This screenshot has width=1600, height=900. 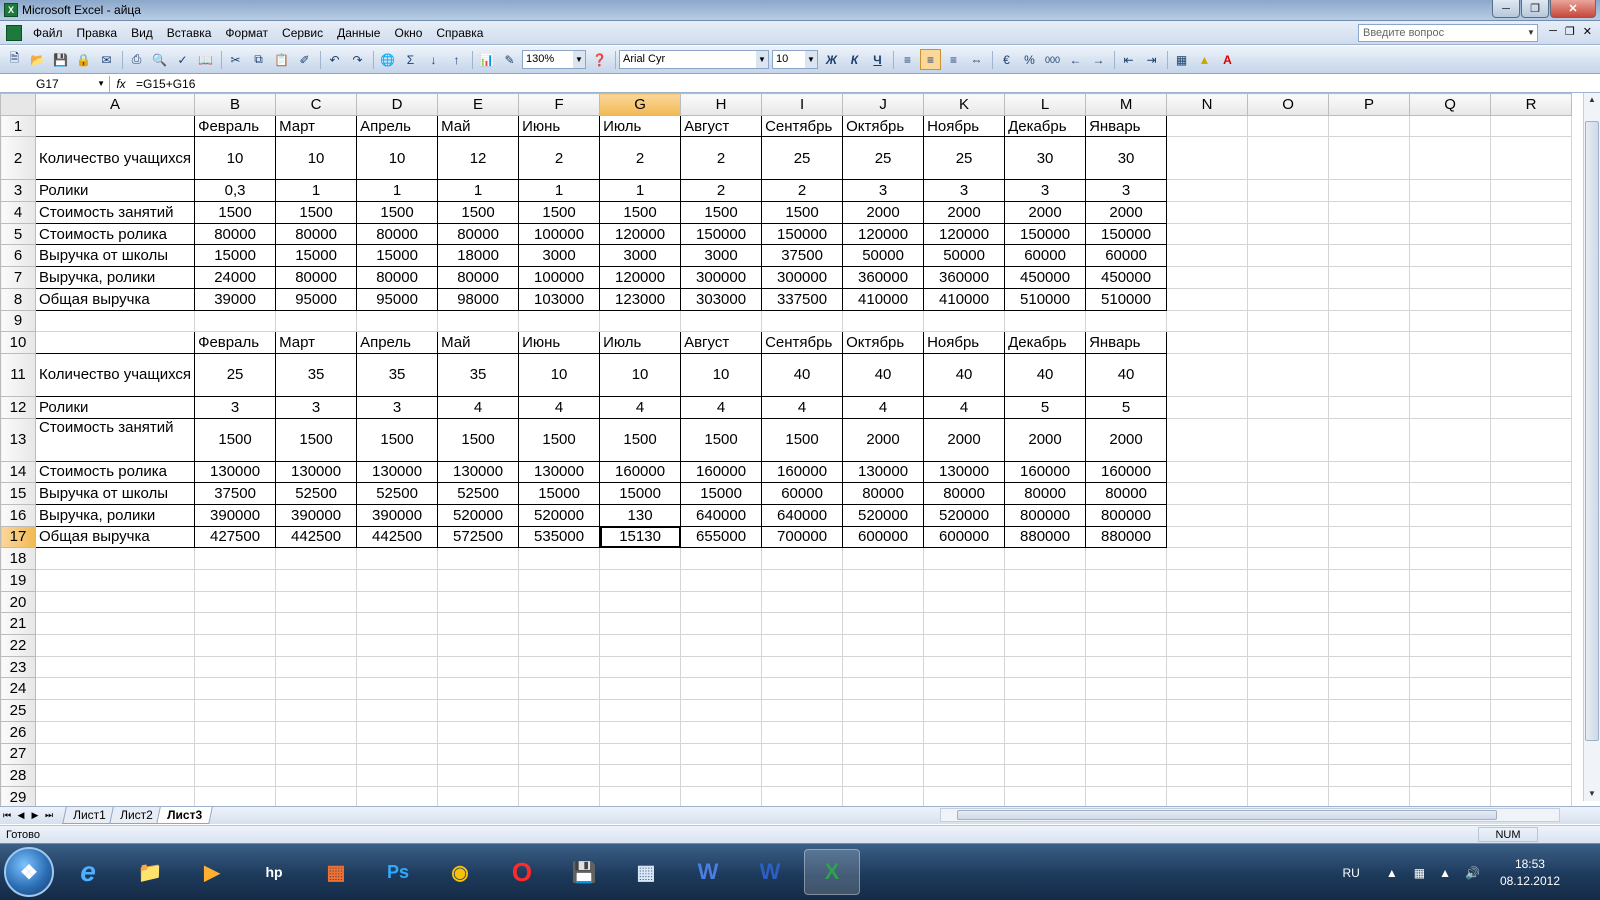 I want to click on cell-f25, so click(x=559, y=710).